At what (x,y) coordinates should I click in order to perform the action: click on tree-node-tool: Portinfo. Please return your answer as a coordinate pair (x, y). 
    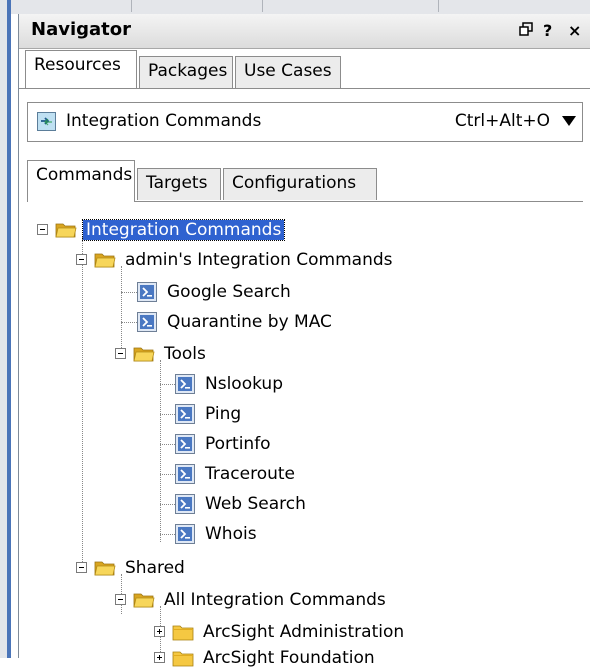
    Looking at the image, I should click on (224, 444).